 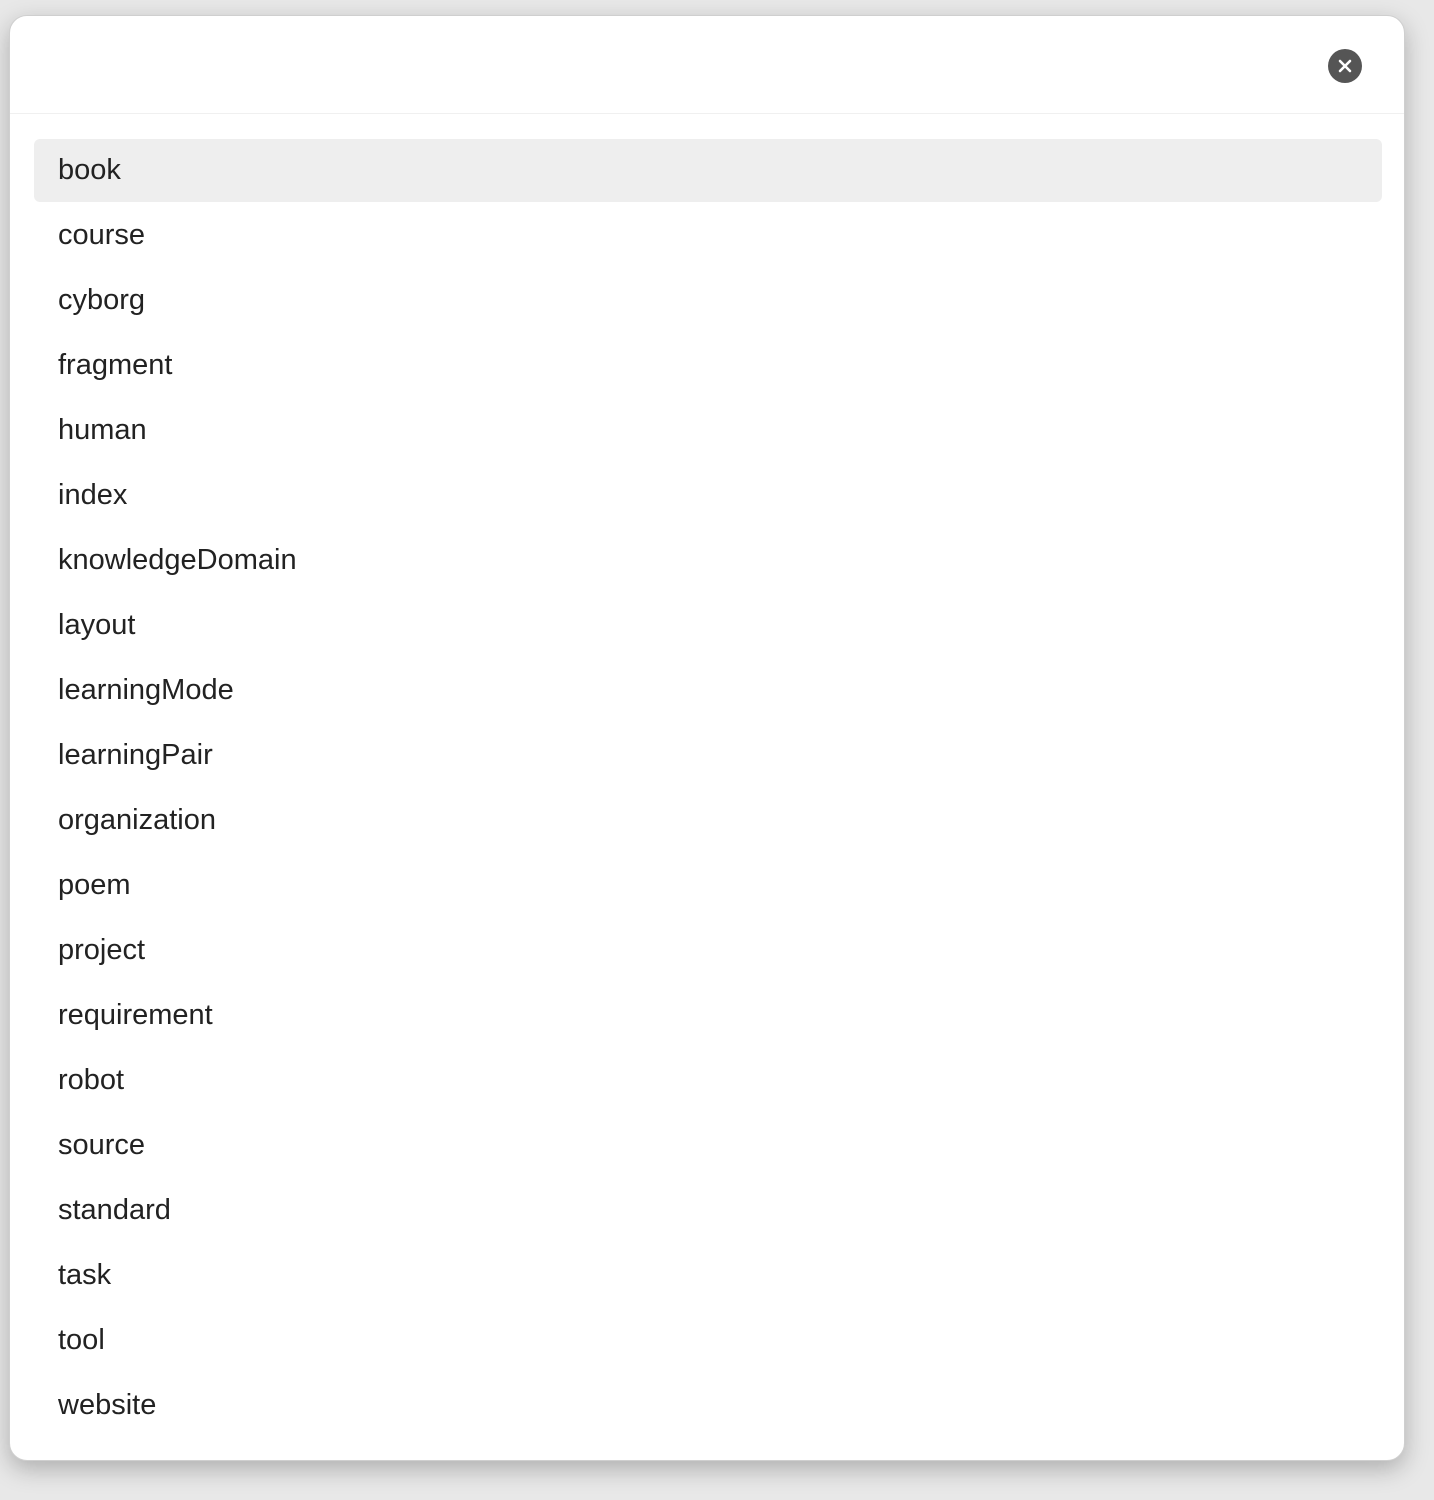 I want to click on option-item: book, so click(x=708, y=170).